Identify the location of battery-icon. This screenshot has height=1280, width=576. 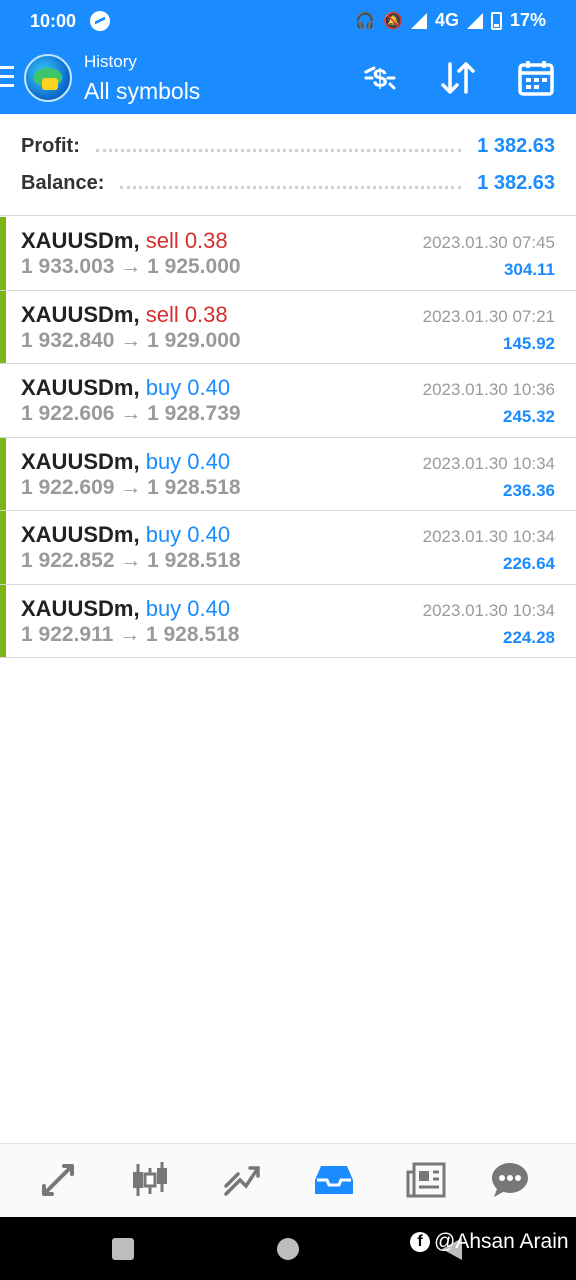
(496, 20).